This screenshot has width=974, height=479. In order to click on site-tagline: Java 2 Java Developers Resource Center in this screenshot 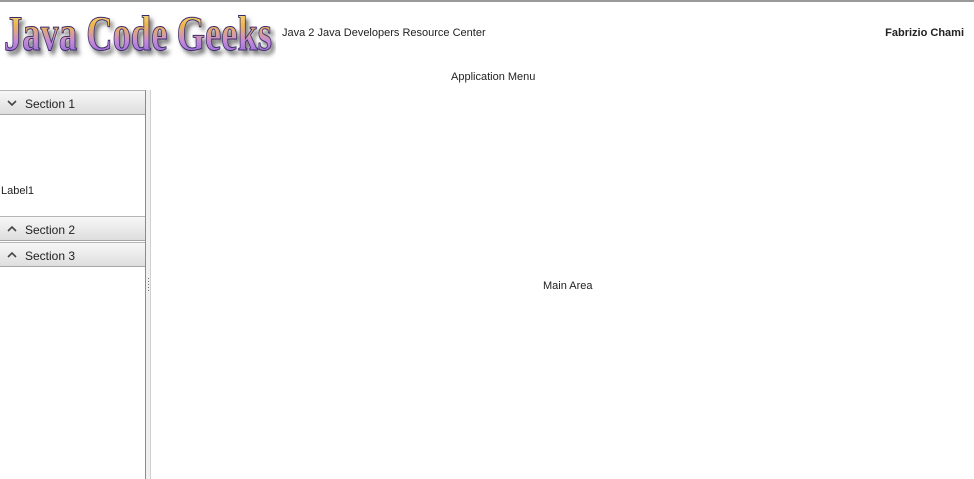, I will do `click(384, 33)`.